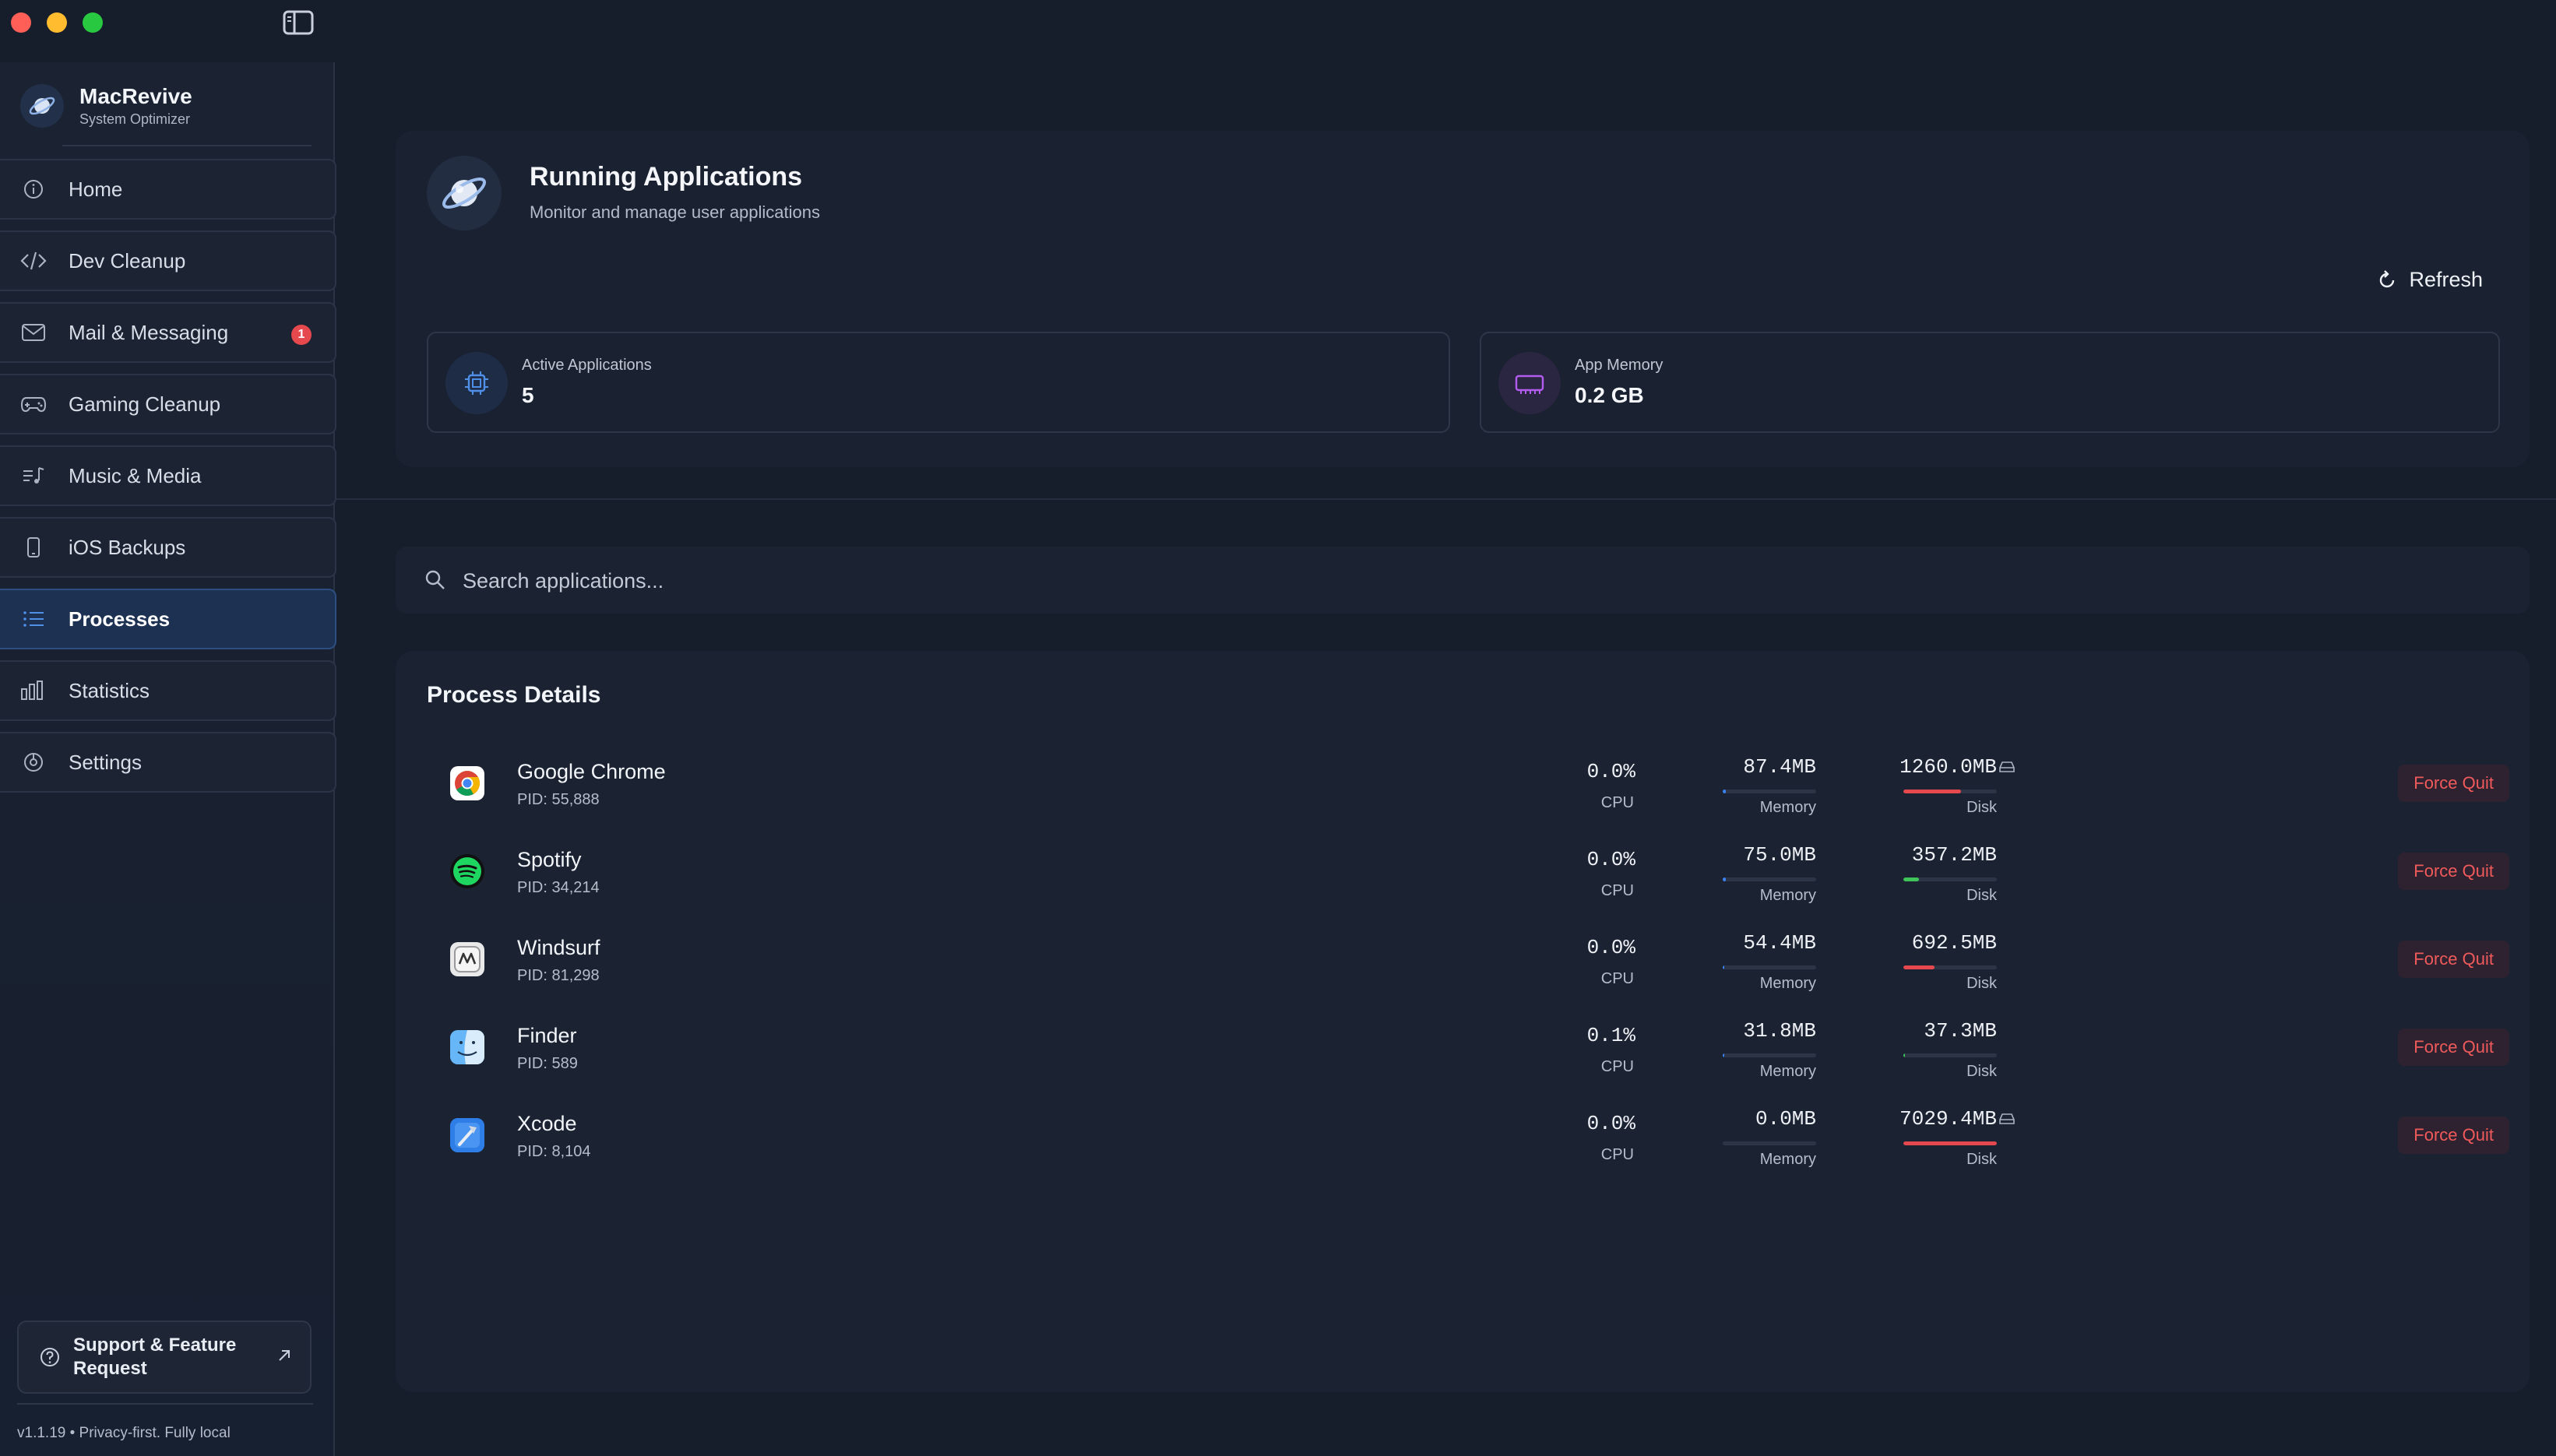 This screenshot has height=1456, width=2556. What do you see at coordinates (1779, 943) in the screenshot?
I see `memory-value: 54.4MB` at bounding box center [1779, 943].